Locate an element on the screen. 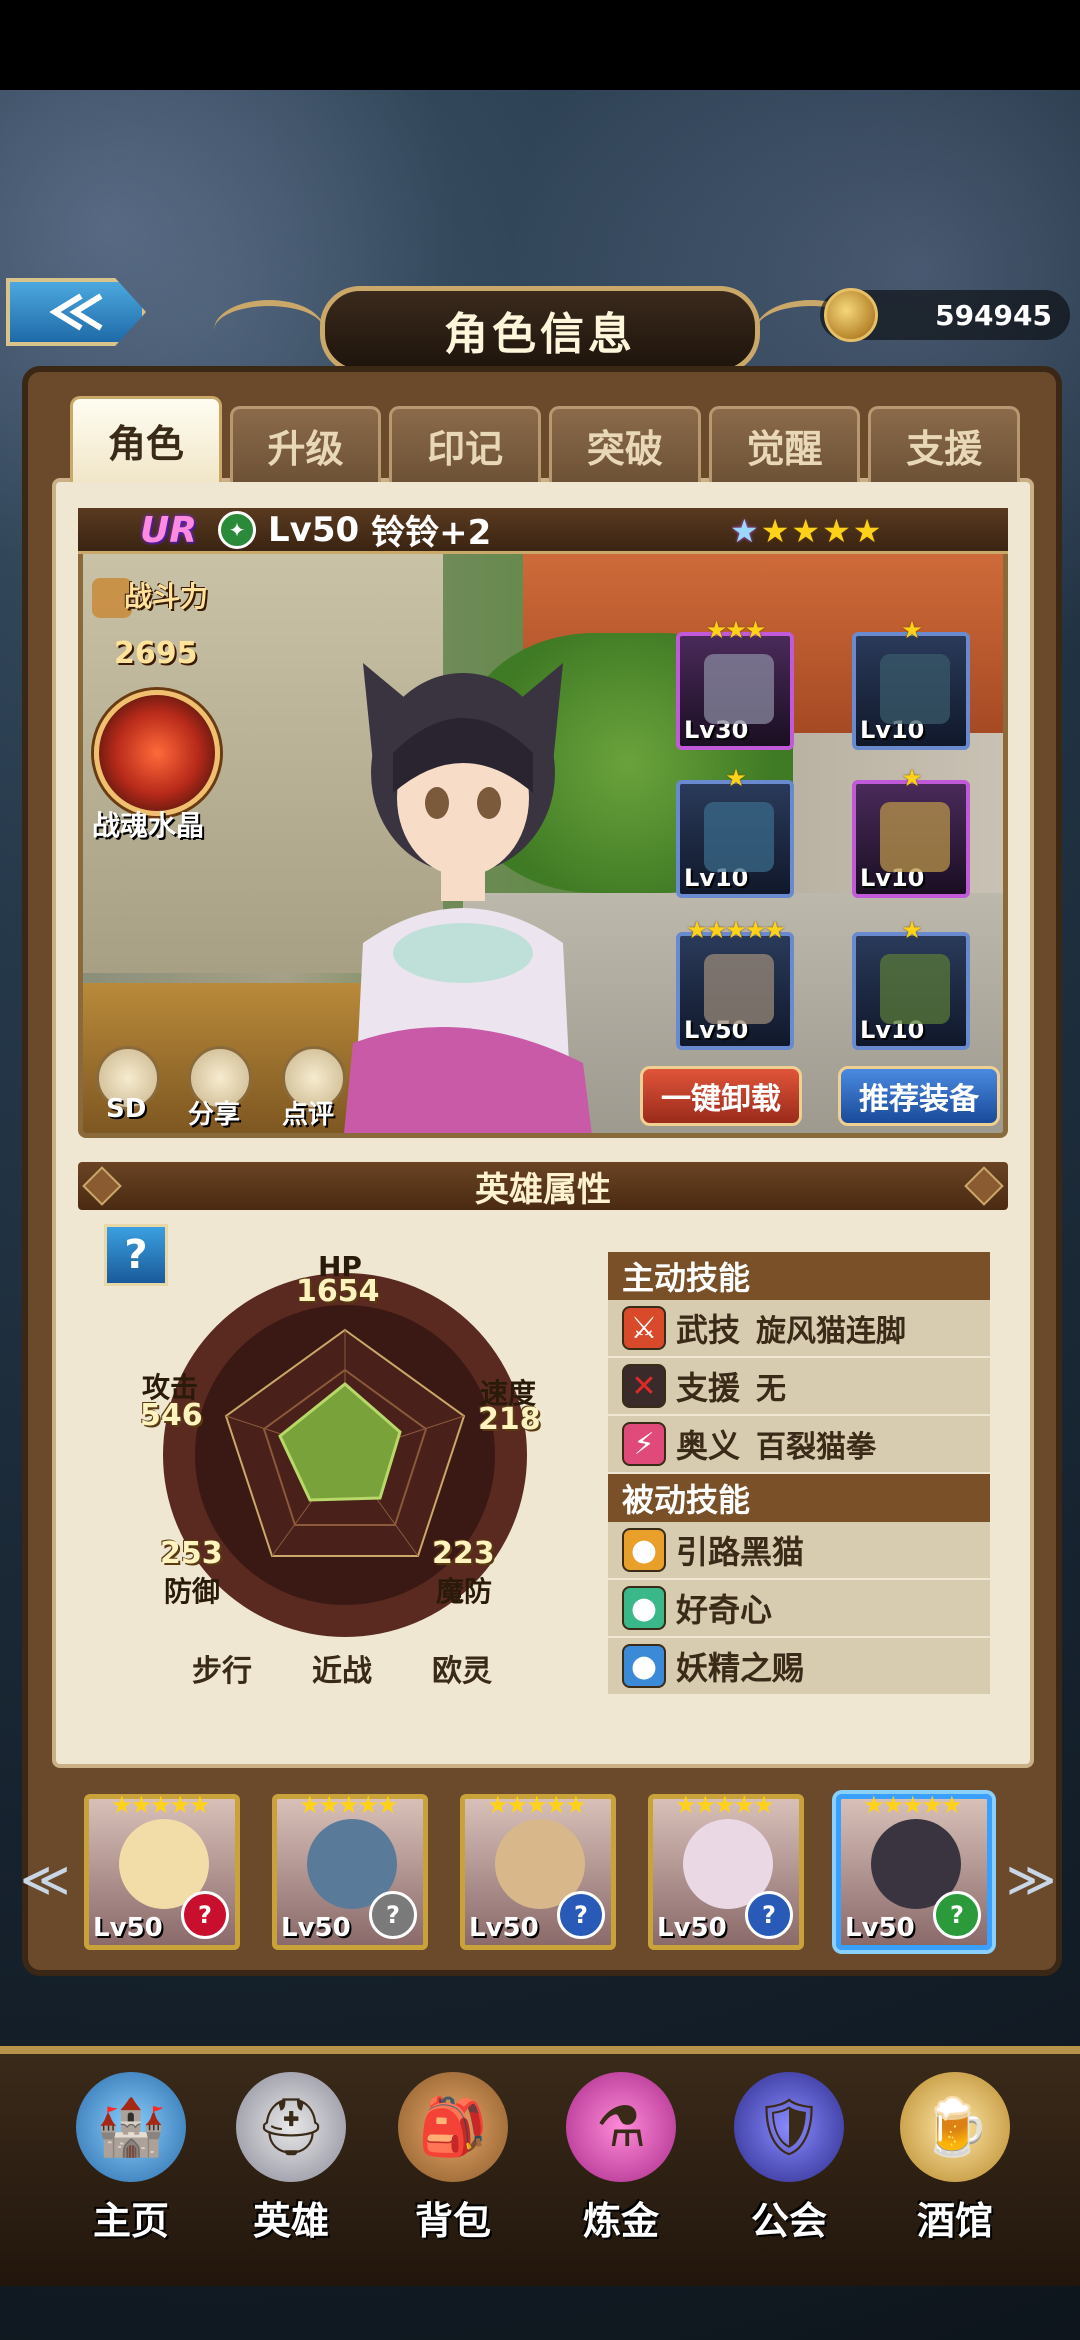 The width and height of the screenshot is (1080, 2340). next-hero-arrow-icon: ≫ is located at coordinates (1031, 1880).